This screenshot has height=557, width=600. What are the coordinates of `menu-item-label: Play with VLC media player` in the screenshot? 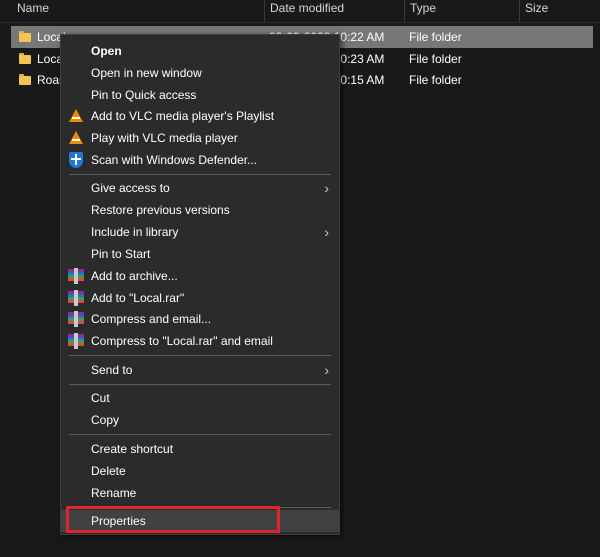 It's located at (164, 138).